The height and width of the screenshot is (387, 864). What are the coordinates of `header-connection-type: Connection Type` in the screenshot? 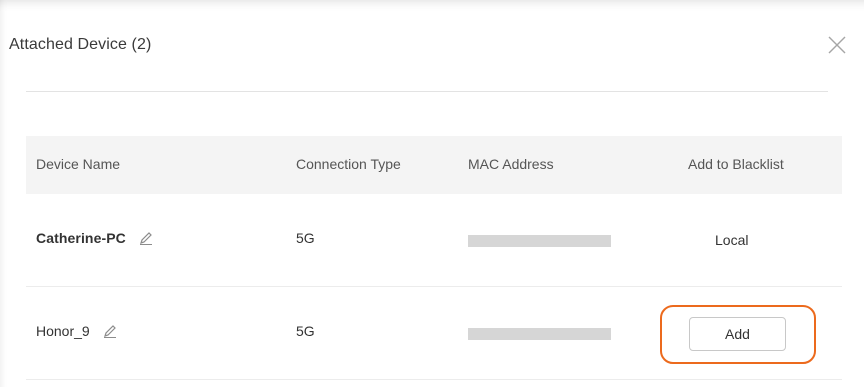 It's located at (348, 164).